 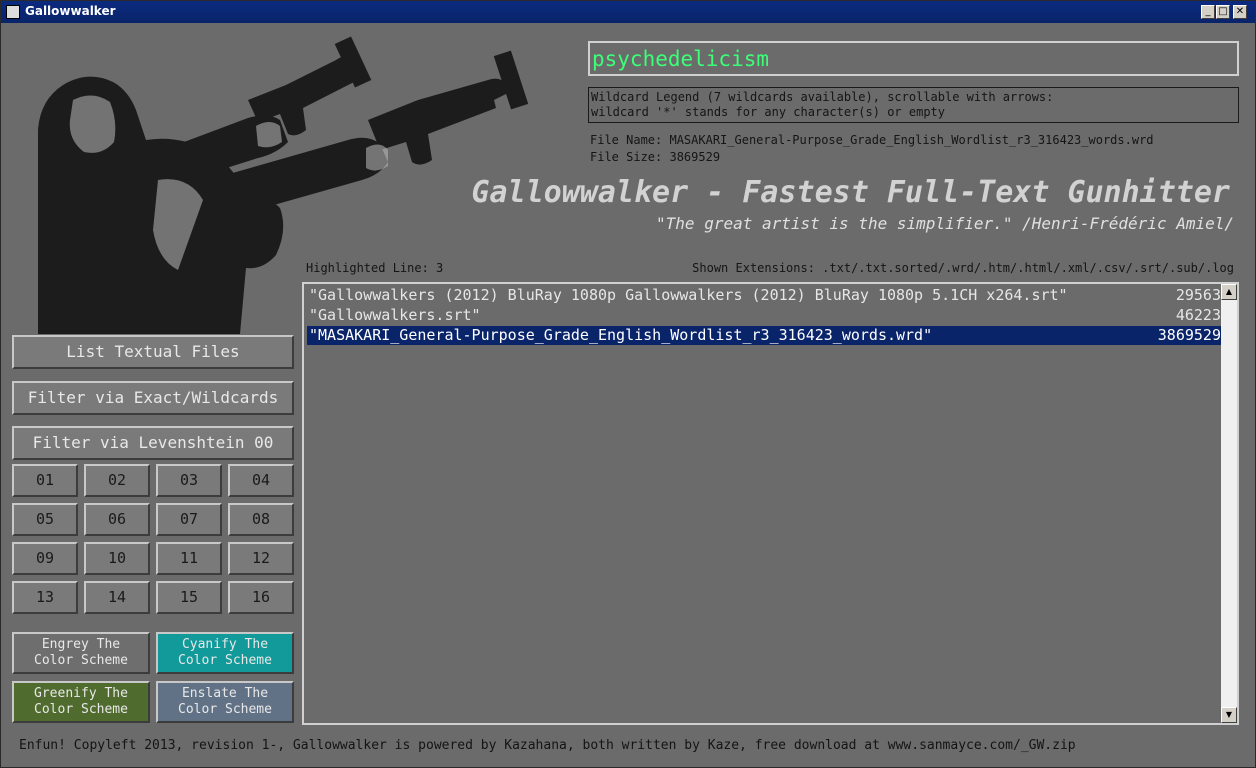 I want to click on levenshtein-08-button: 08, so click(x=261, y=519).